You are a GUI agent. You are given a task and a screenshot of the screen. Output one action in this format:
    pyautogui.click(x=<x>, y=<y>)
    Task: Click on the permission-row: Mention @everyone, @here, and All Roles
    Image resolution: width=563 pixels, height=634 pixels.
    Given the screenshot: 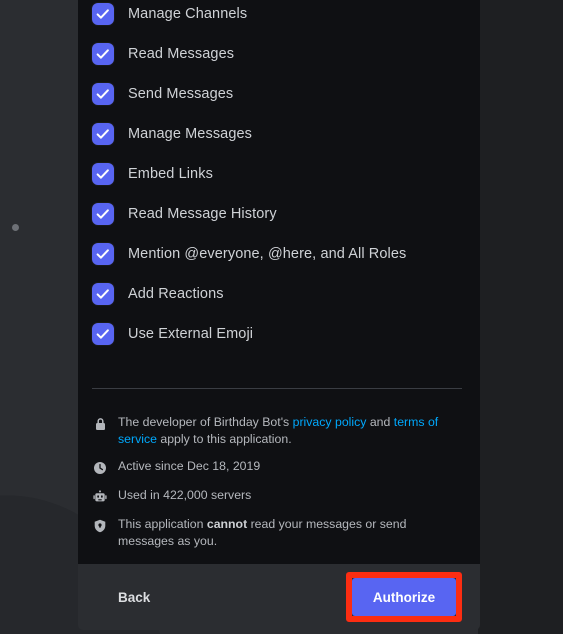 What is the action you would take?
    pyautogui.click(x=279, y=254)
    